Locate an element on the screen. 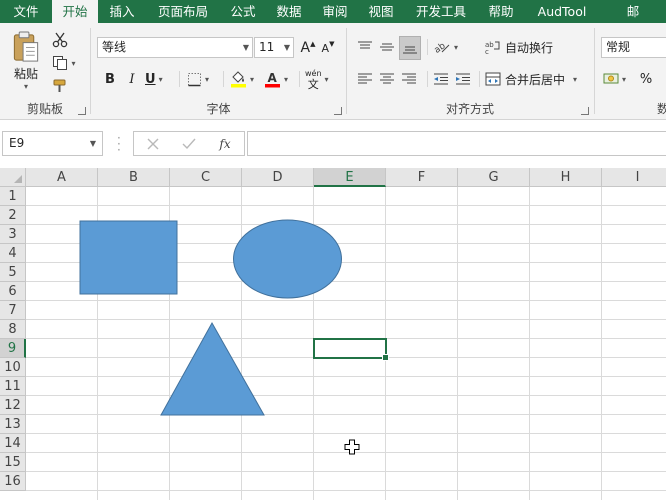 This screenshot has height=500, width=666. paste-dropdown-arrow-icon: ▾ is located at coordinates (26, 86).